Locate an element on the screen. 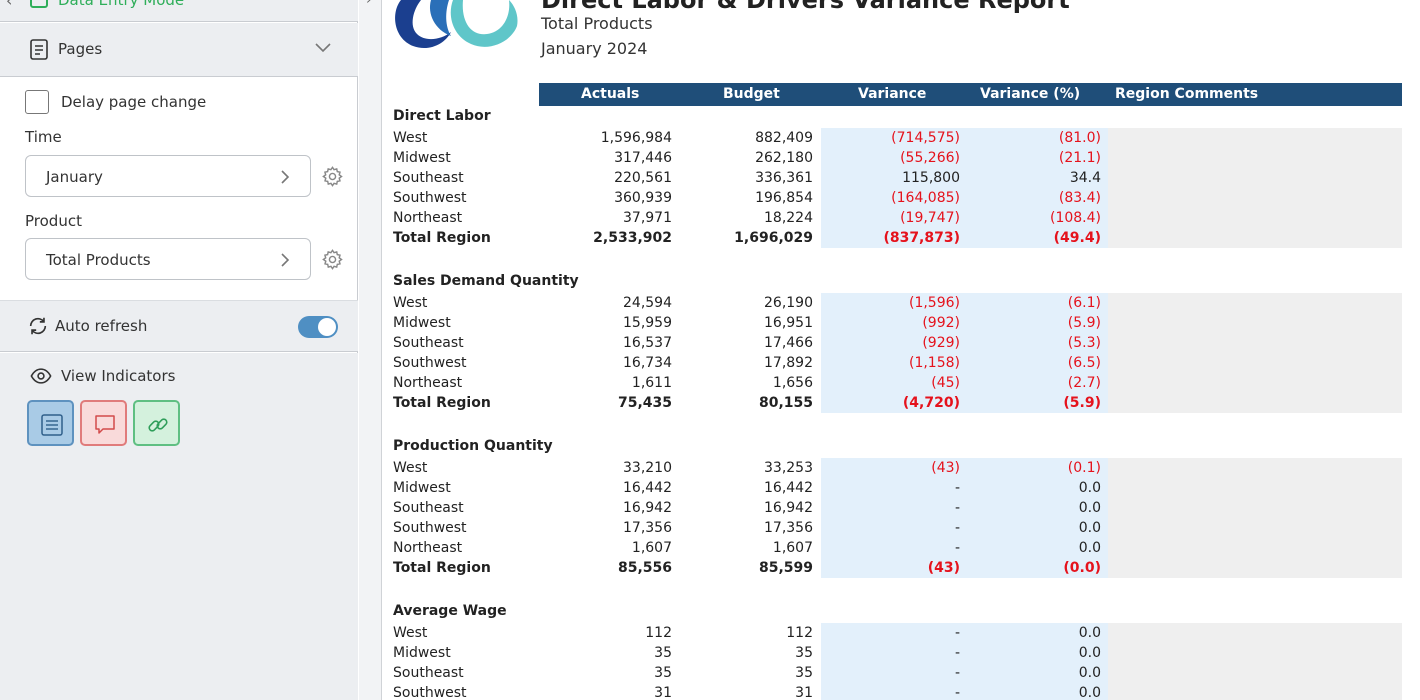 The image size is (1420, 700). product-selector: Total Products is located at coordinates (168, 259).